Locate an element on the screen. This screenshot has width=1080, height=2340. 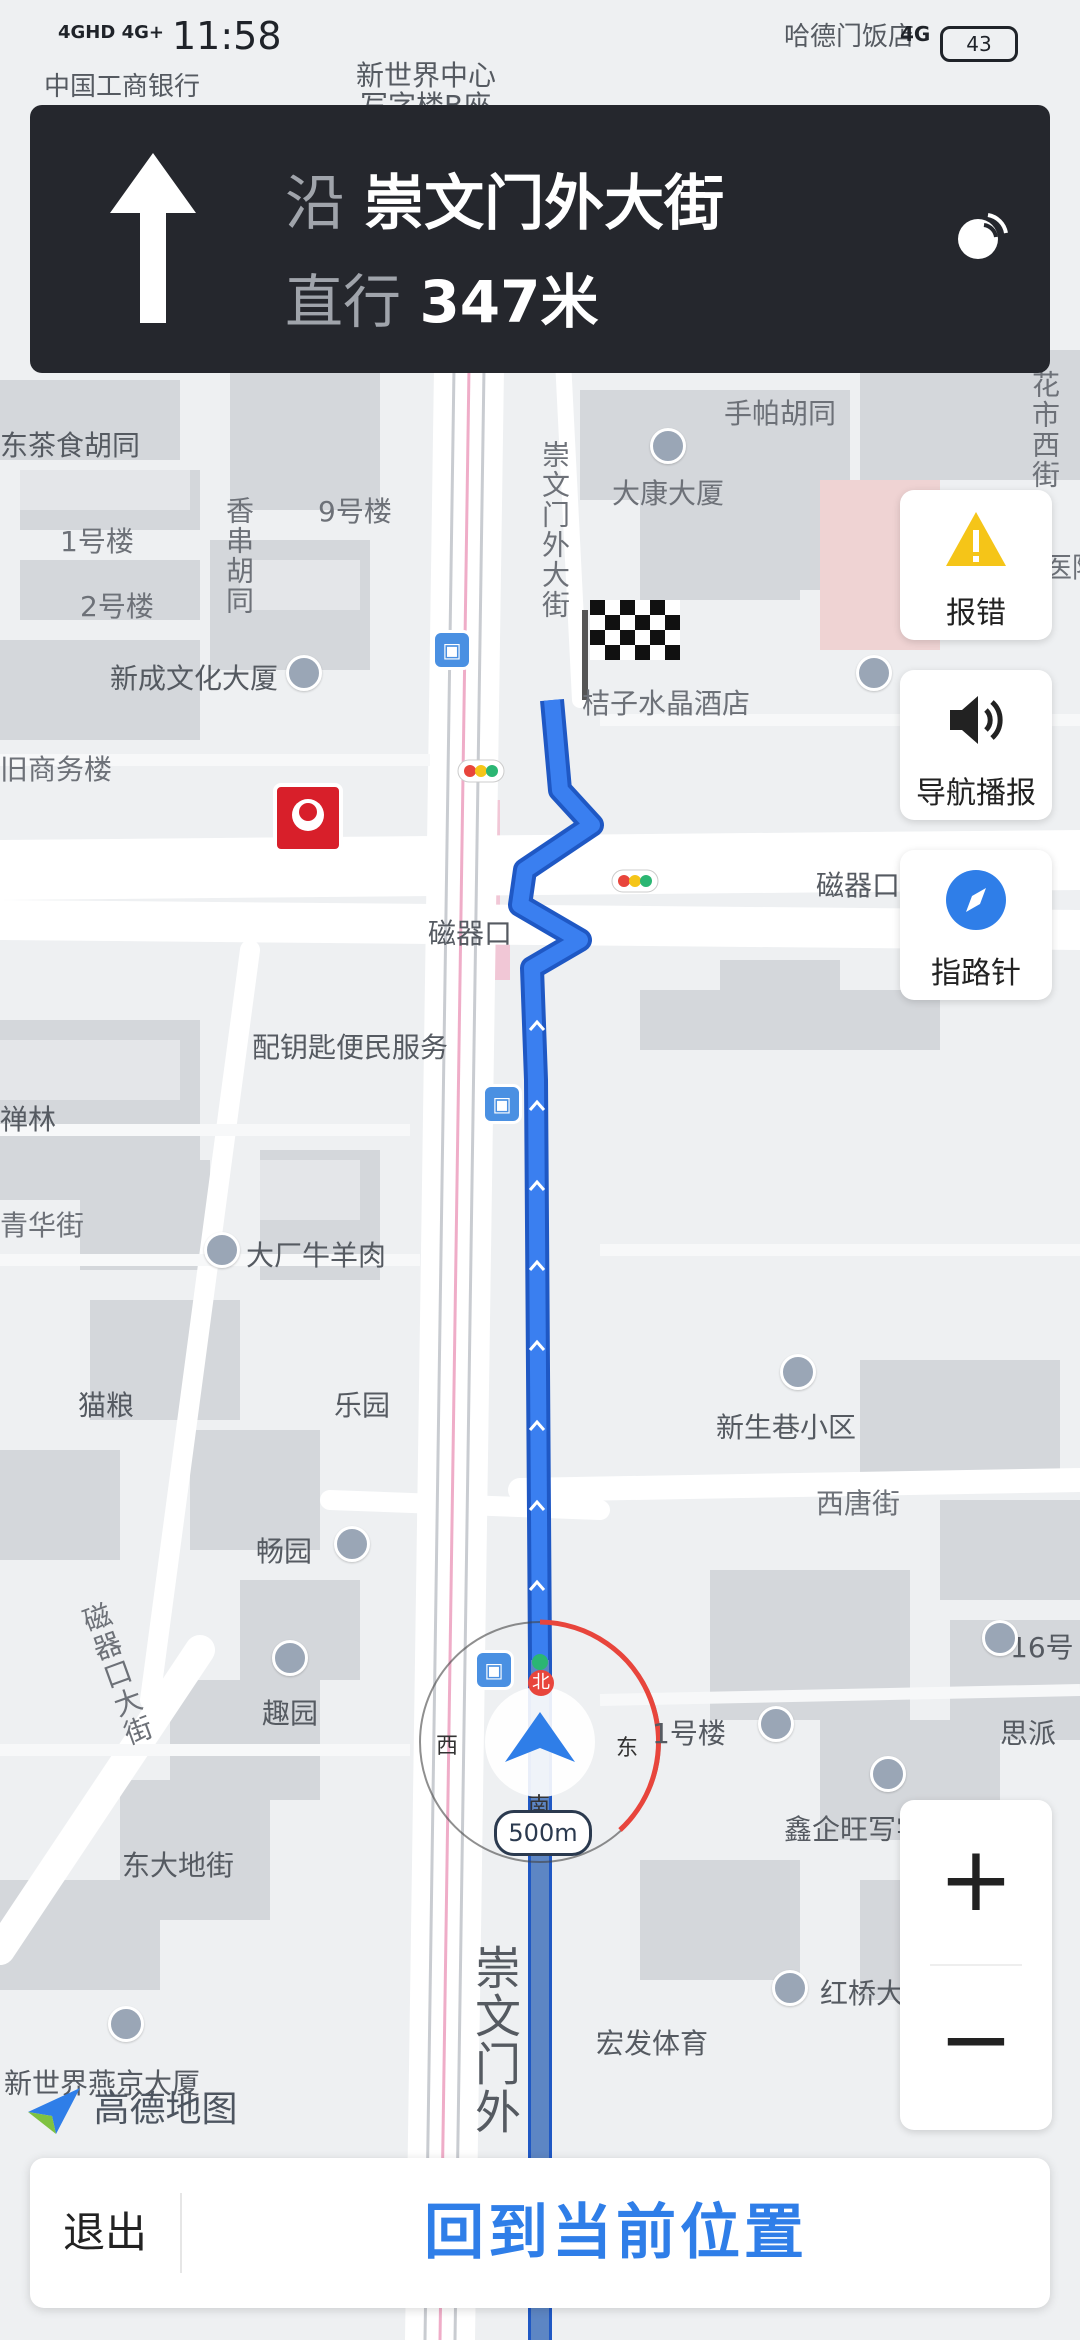
zoom-control: + − is located at coordinates (976, 1965).